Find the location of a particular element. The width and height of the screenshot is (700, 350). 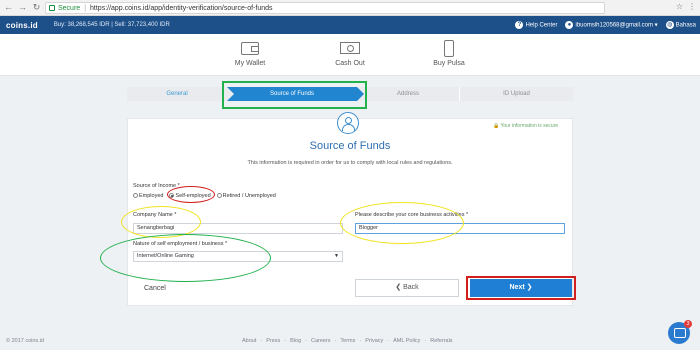

step-label: Address is located at coordinates (407, 94).